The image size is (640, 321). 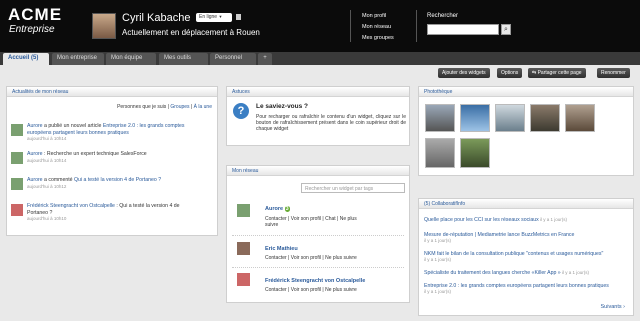 What do you see at coordinates (353, 188) in the screenshot?
I see `network-search-input: Rechercher un widget par tags` at bounding box center [353, 188].